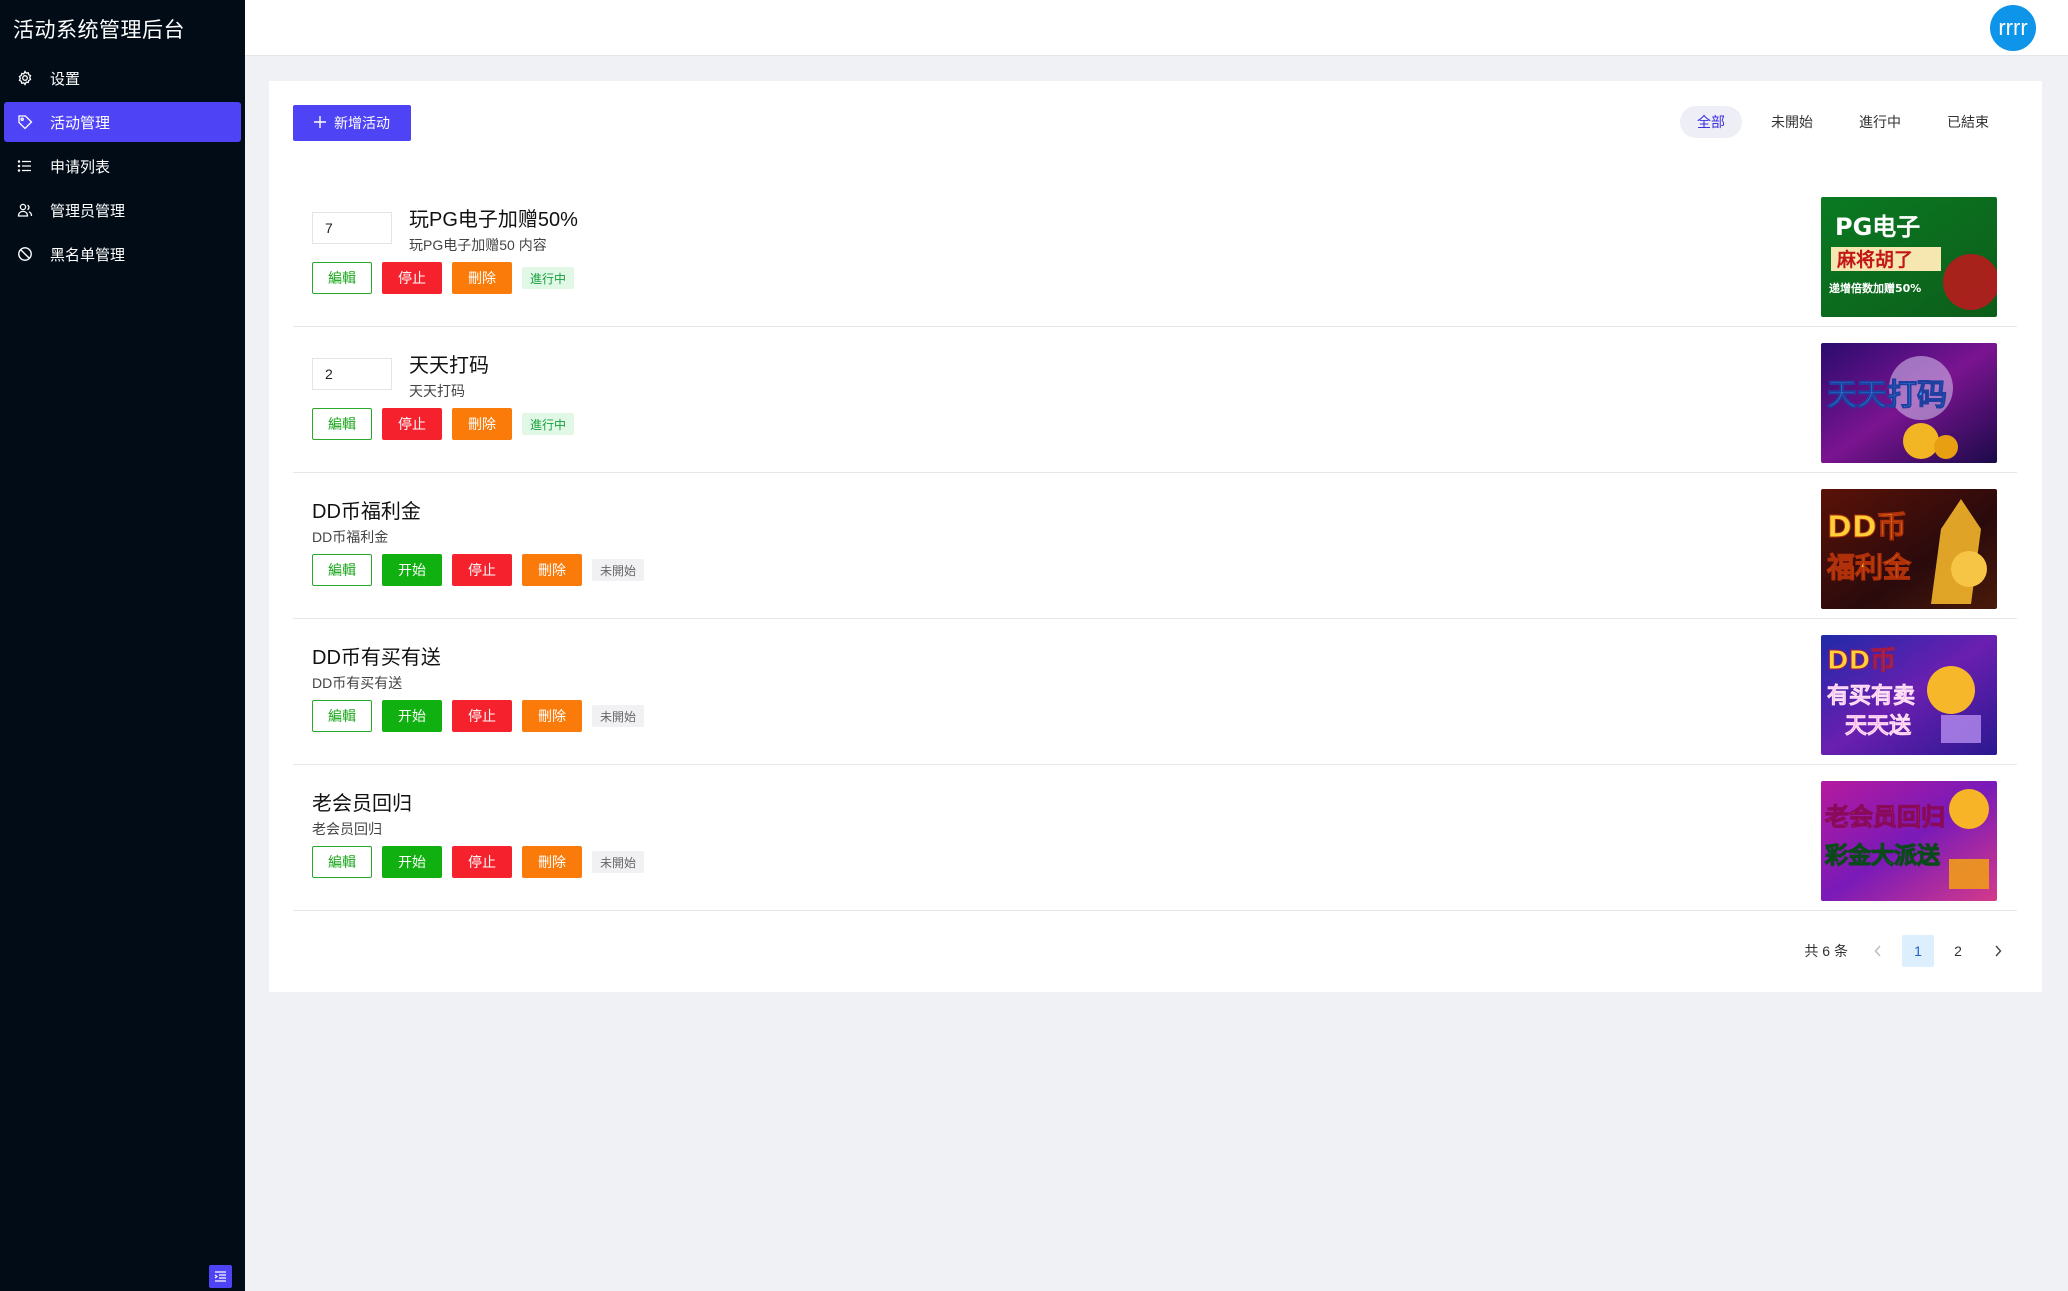 This screenshot has height=1291, width=2068. I want to click on activity-title: 玩PG电子加赠50%, so click(493, 220).